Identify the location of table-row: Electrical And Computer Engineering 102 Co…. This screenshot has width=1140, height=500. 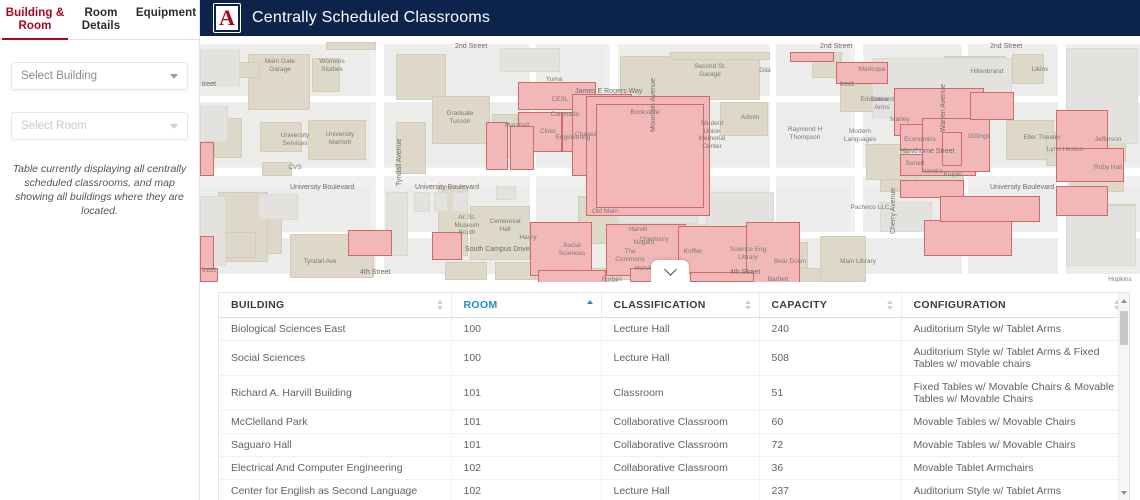
(674, 468).